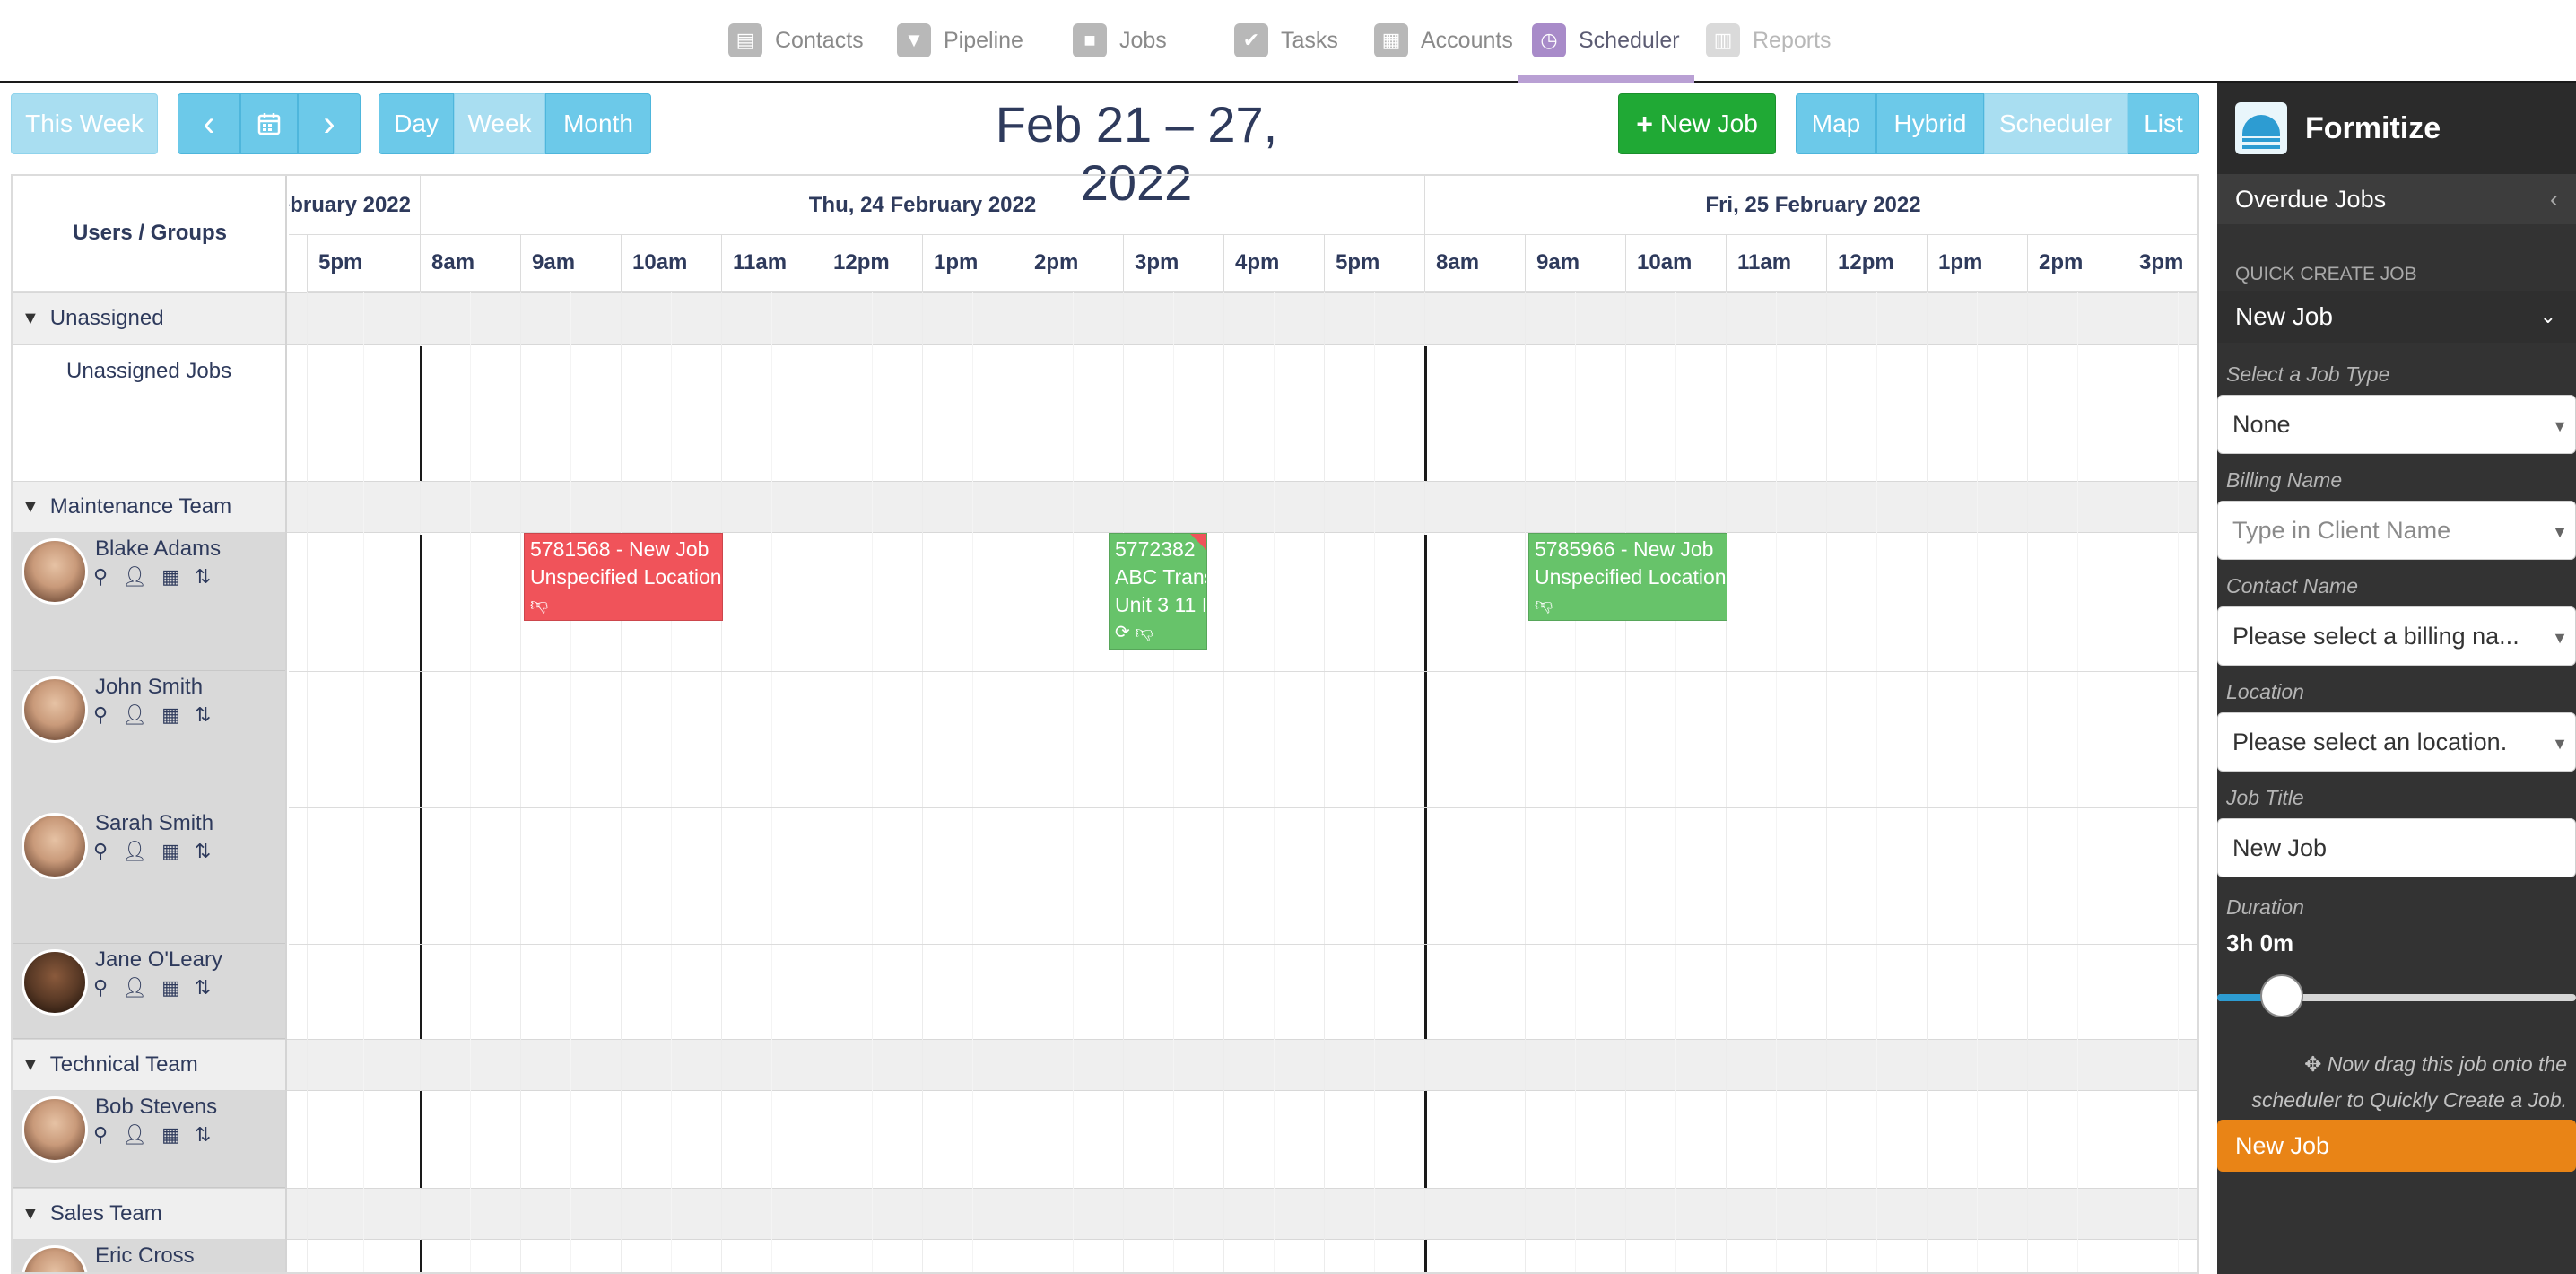 Image resolution: width=2576 pixels, height=1274 pixels. What do you see at coordinates (92, 1214) in the screenshot?
I see `group-sales-team: ▼ Sales Team` at bounding box center [92, 1214].